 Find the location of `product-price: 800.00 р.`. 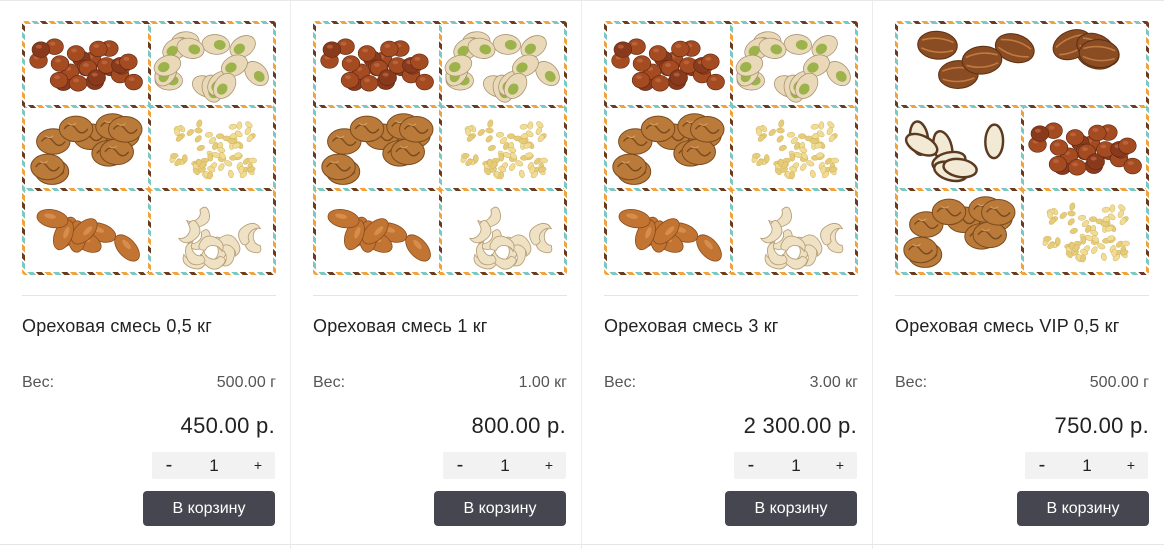

product-price: 800.00 р. is located at coordinates (518, 425).